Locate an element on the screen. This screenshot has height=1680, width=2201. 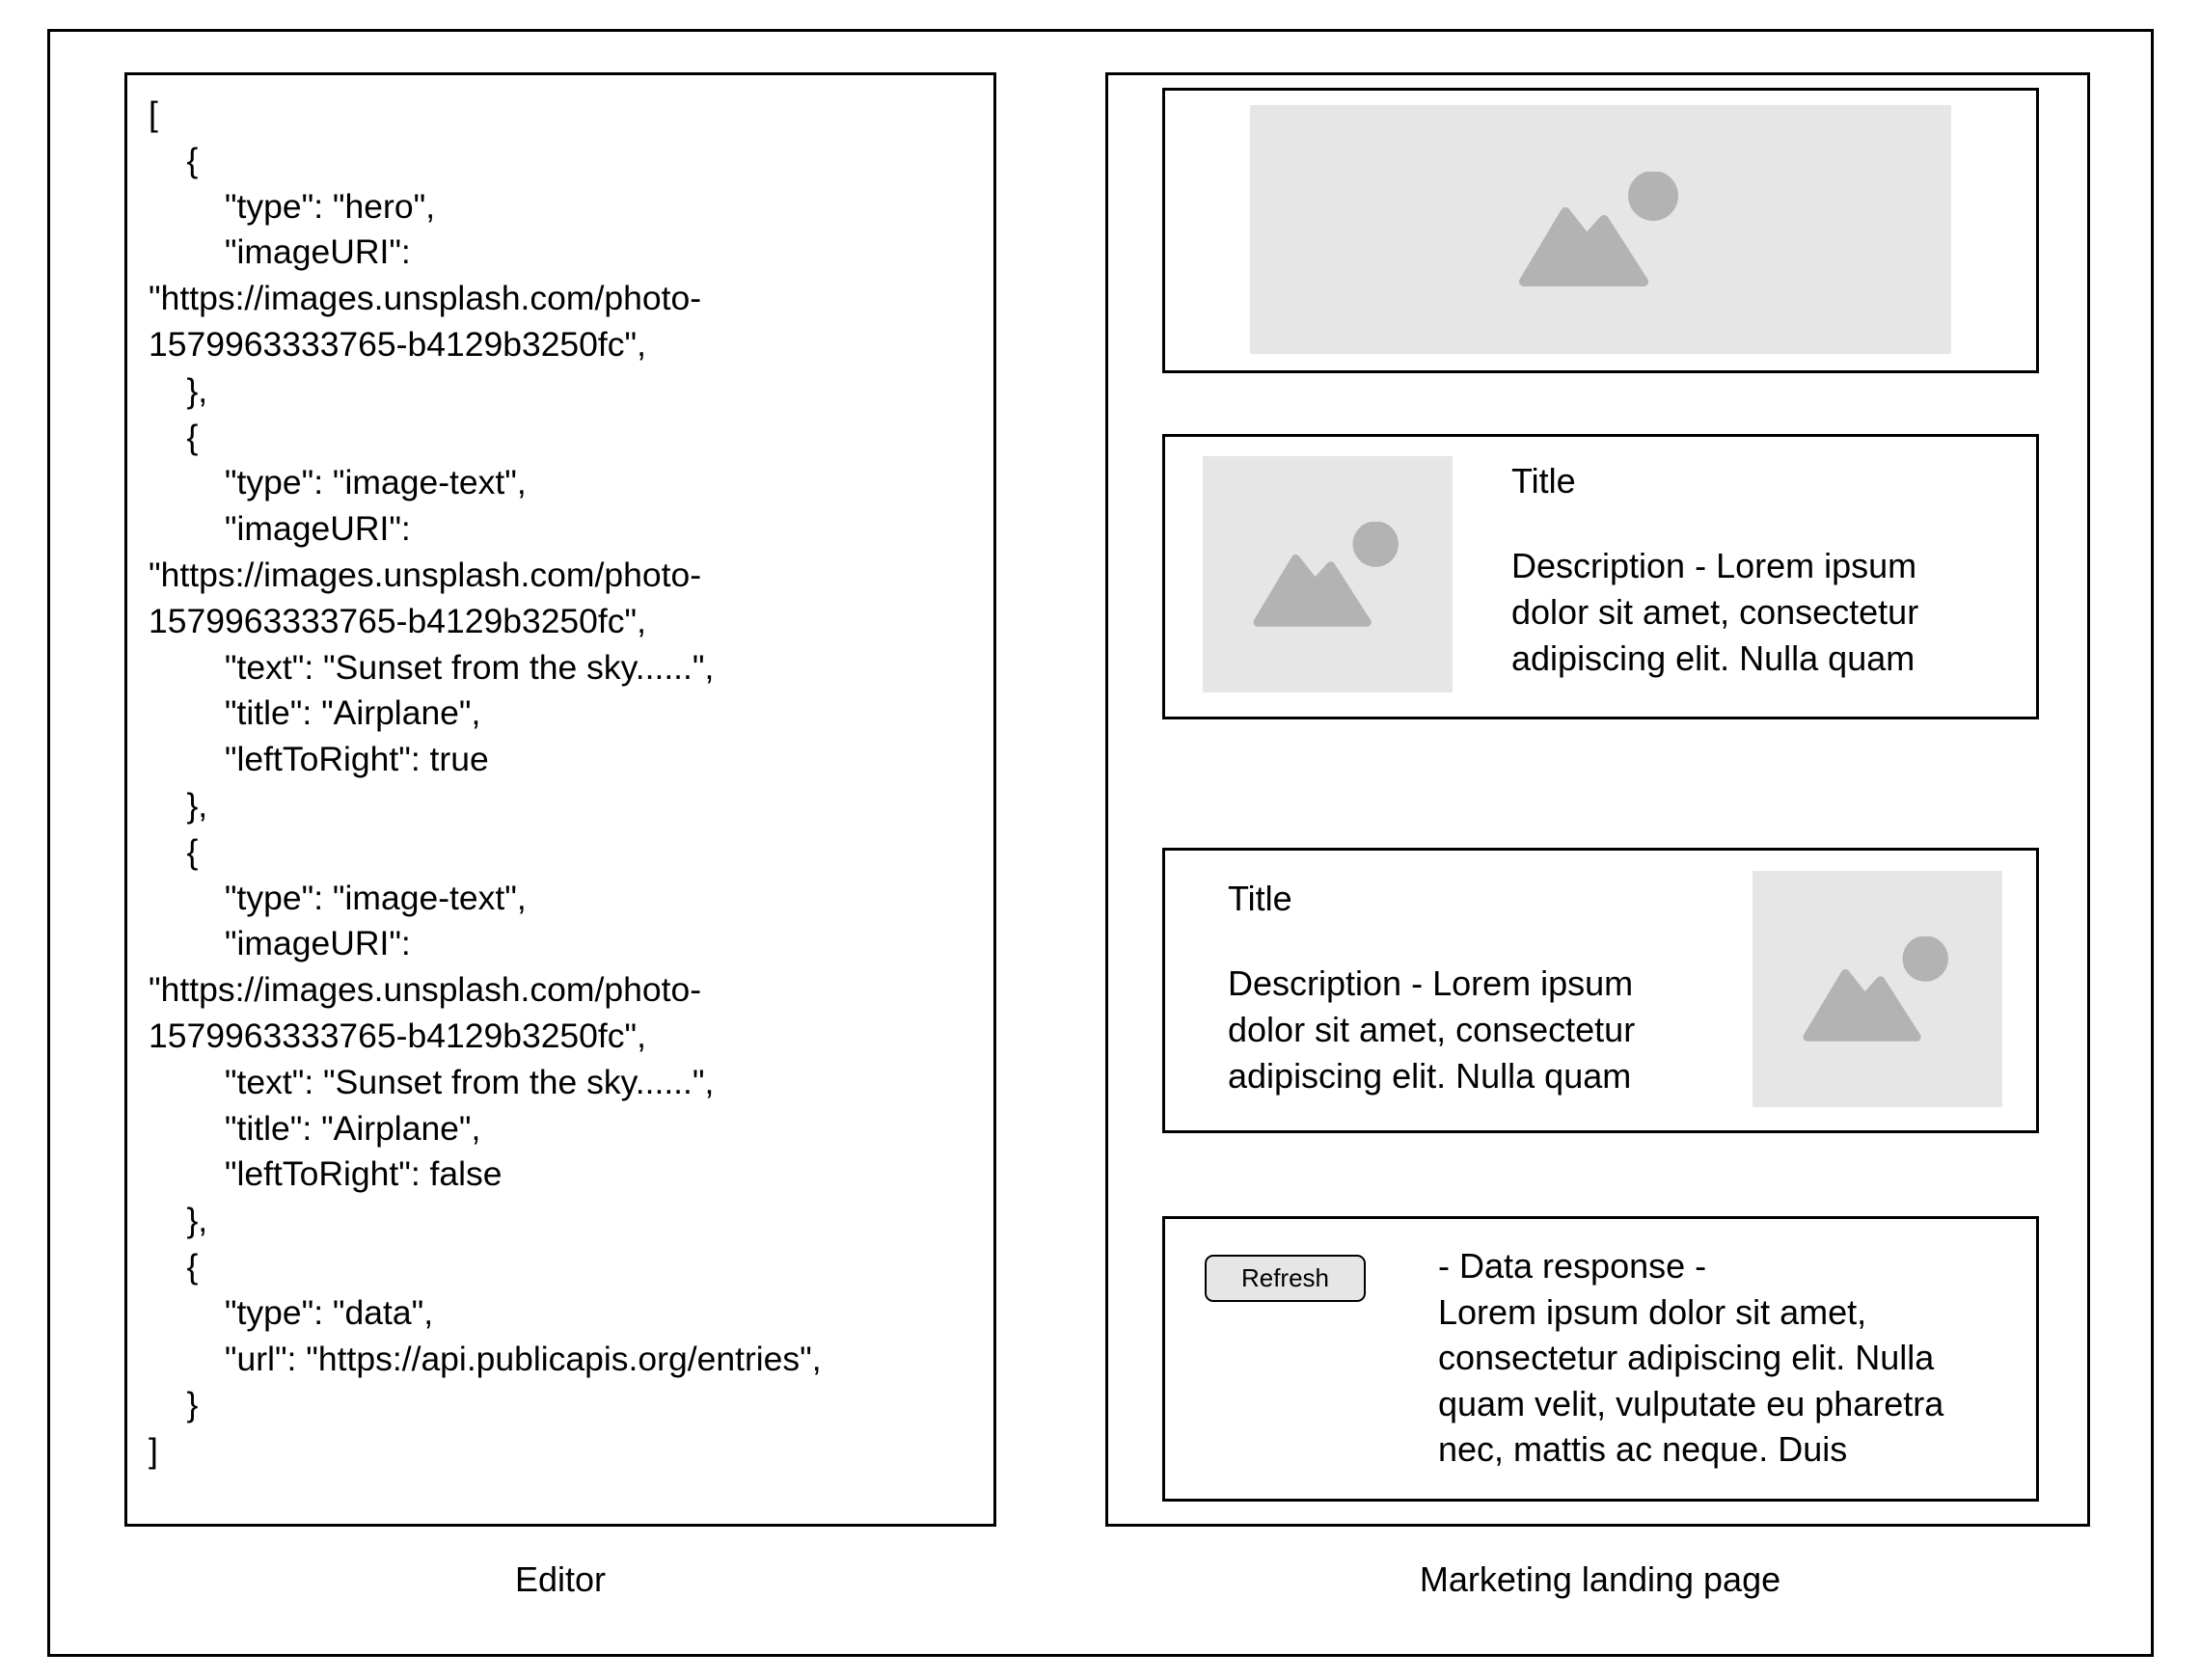
editor-caption: Editor is located at coordinates (560, 1579).